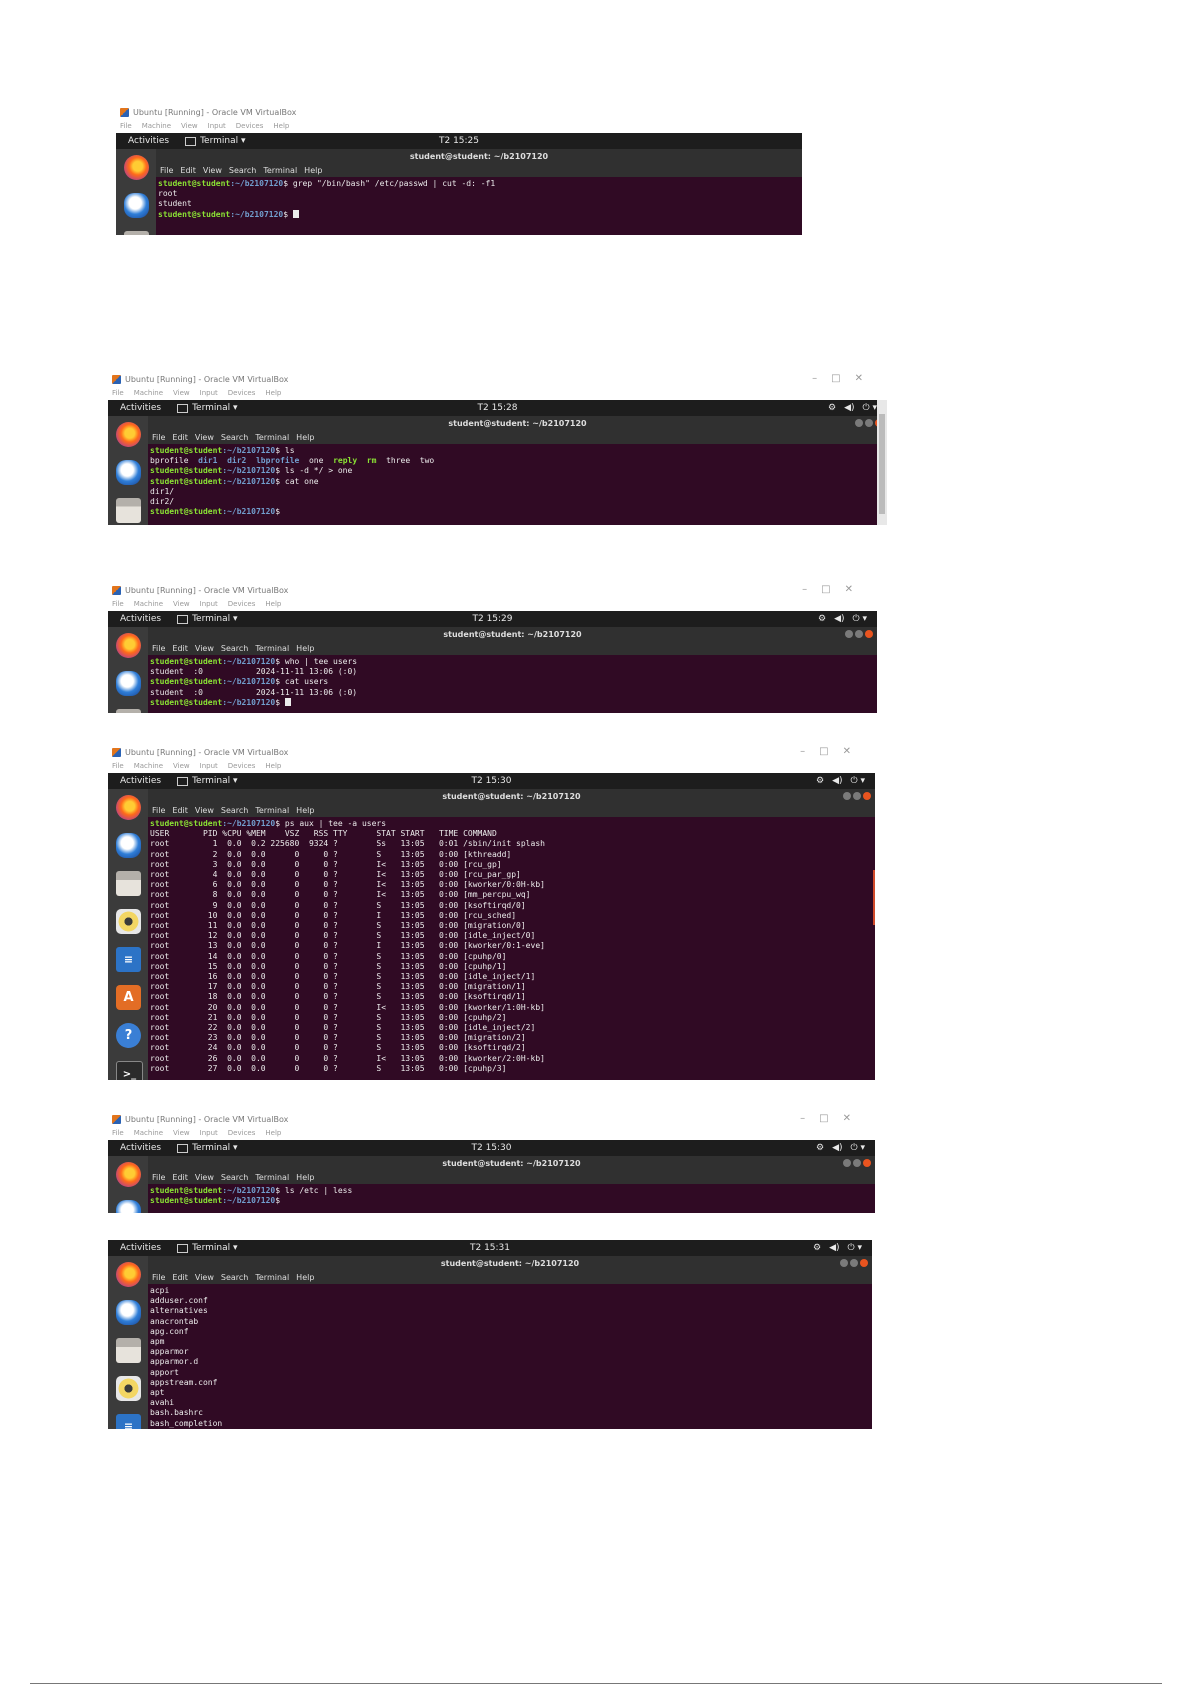 This screenshot has width=1192, height=1685. Describe the element at coordinates (811, 589) in the screenshot. I see `minimize-icon: –` at that location.